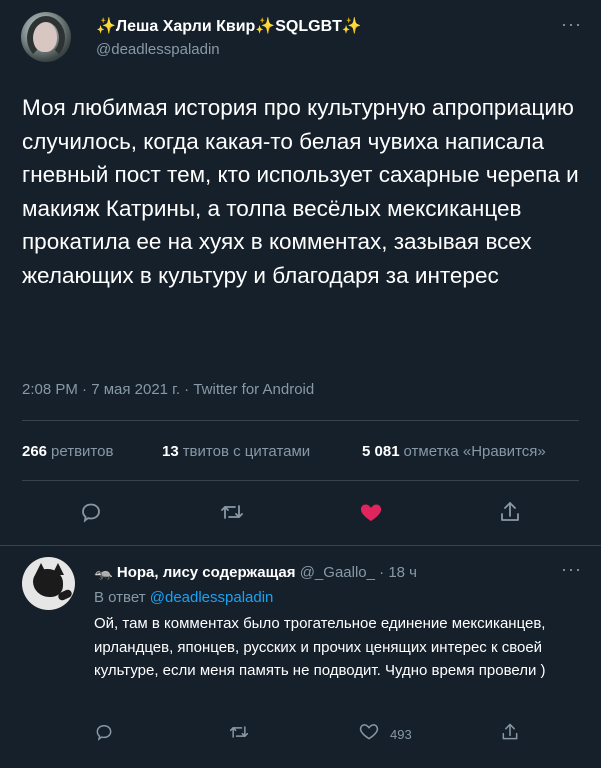 This screenshot has width=601, height=768. Describe the element at coordinates (170, 451) in the screenshot. I see `quotes-count: 13` at that location.